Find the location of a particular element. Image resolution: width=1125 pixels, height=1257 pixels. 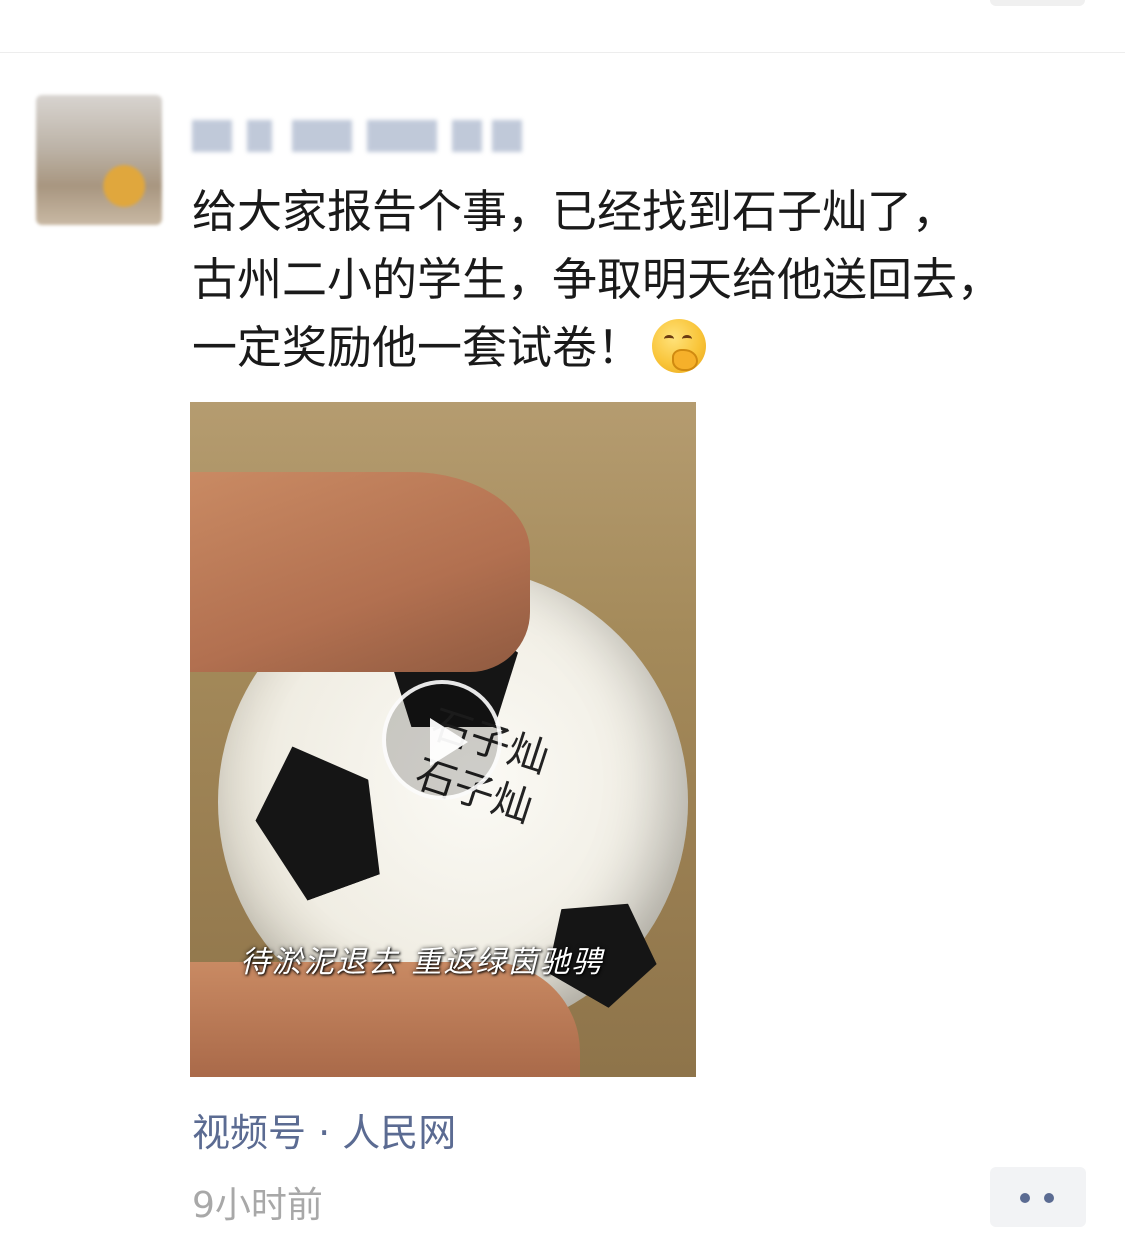

post-text-line: 古州二小的学生，争取明天给他送回去， is located at coordinates (597, 279).